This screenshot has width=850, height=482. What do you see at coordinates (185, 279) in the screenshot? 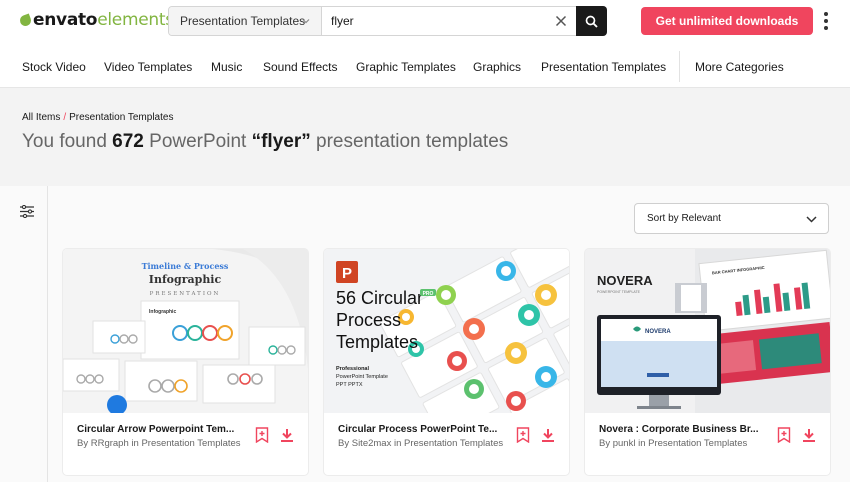
I see `thumb-heading: Infographic` at bounding box center [185, 279].